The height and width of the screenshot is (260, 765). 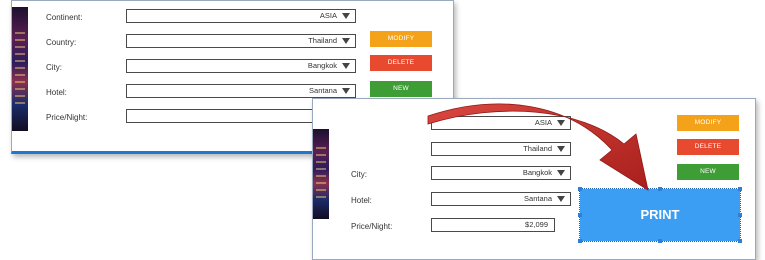 What do you see at coordinates (660, 215) in the screenshot?
I see `print-button-enlarged: PRINT` at bounding box center [660, 215].